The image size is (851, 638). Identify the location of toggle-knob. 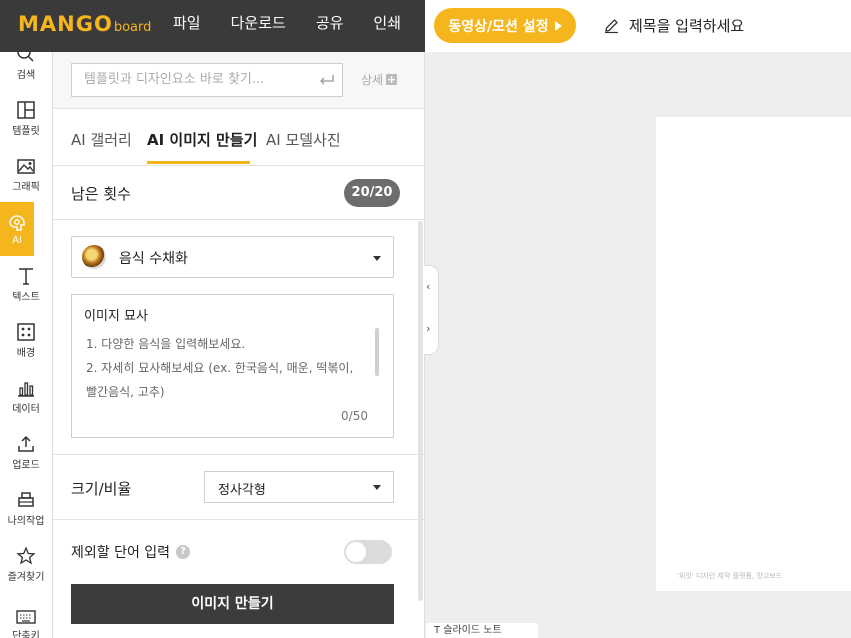
(356, 552).